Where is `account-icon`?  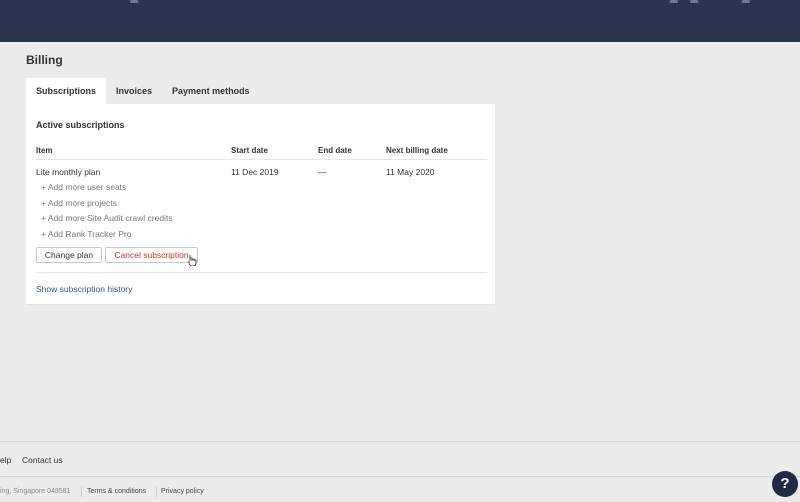
account-icon is located at coordinates (746, 1).